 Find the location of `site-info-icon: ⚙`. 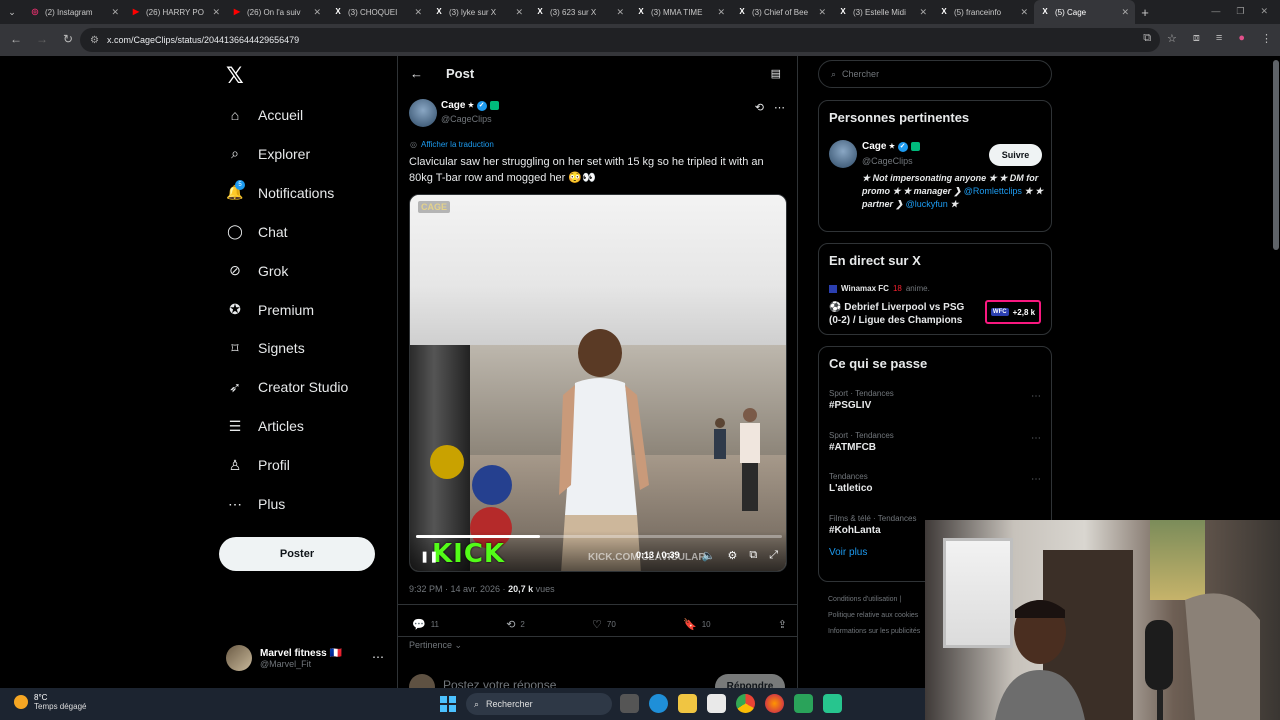

site-info-icon: ⚙ is located at coordinates (94, 40).